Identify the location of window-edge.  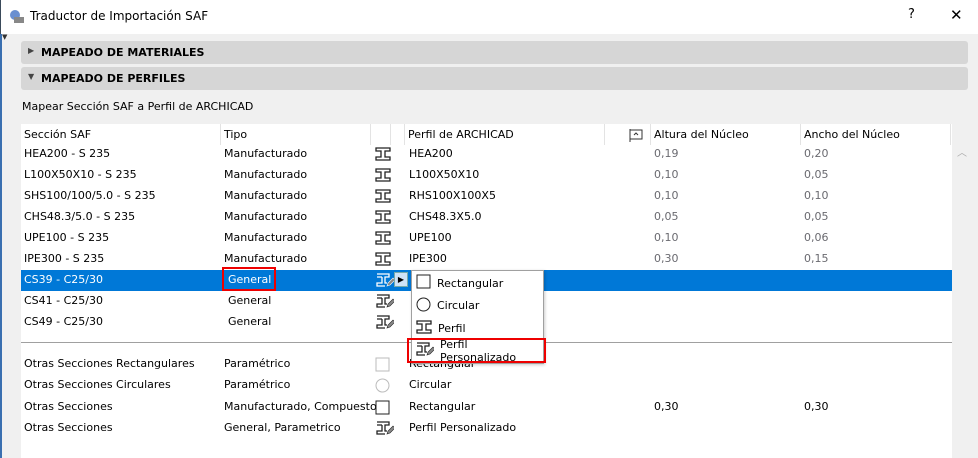
(1, 246).